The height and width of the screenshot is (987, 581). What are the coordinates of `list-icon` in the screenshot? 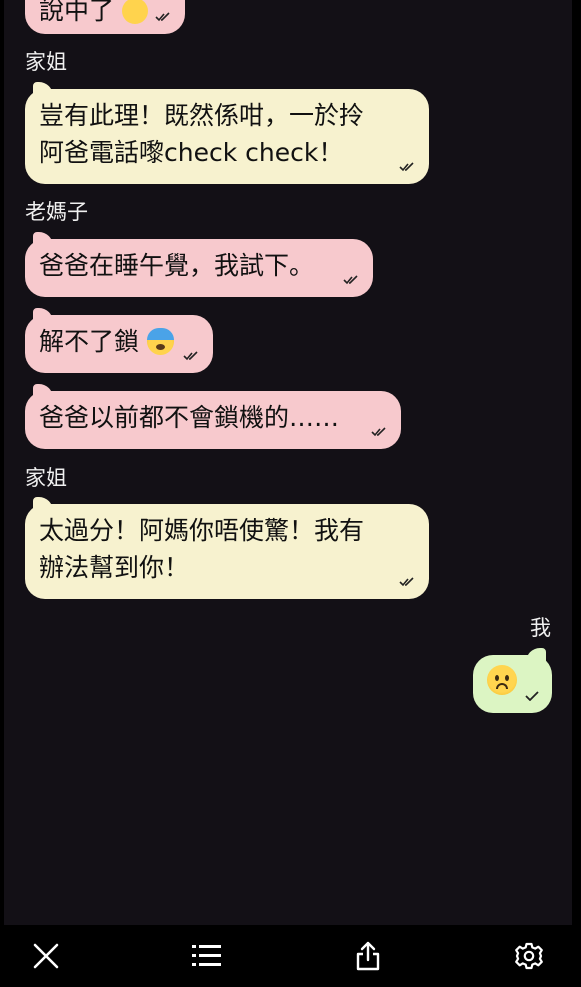 It's located at (207, 956).